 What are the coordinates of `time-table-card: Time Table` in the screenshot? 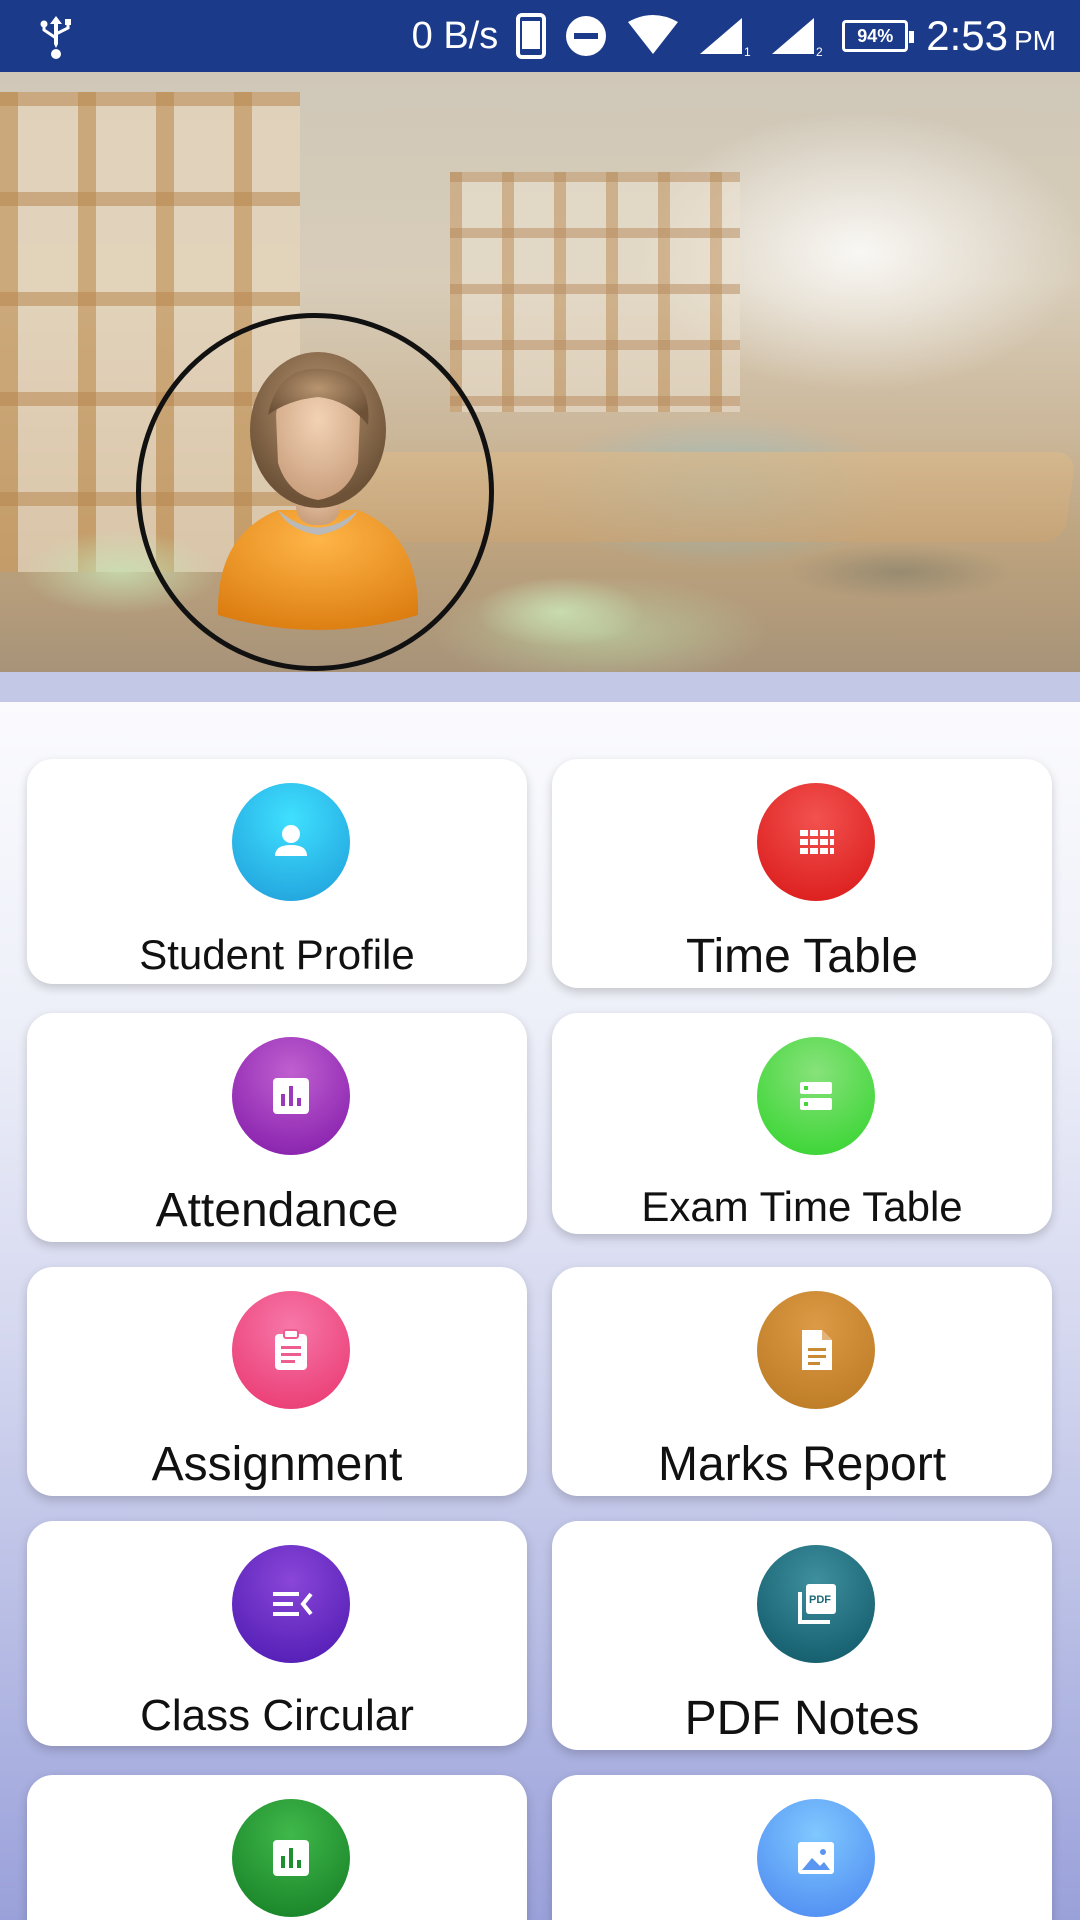 It's located at (802, 873).